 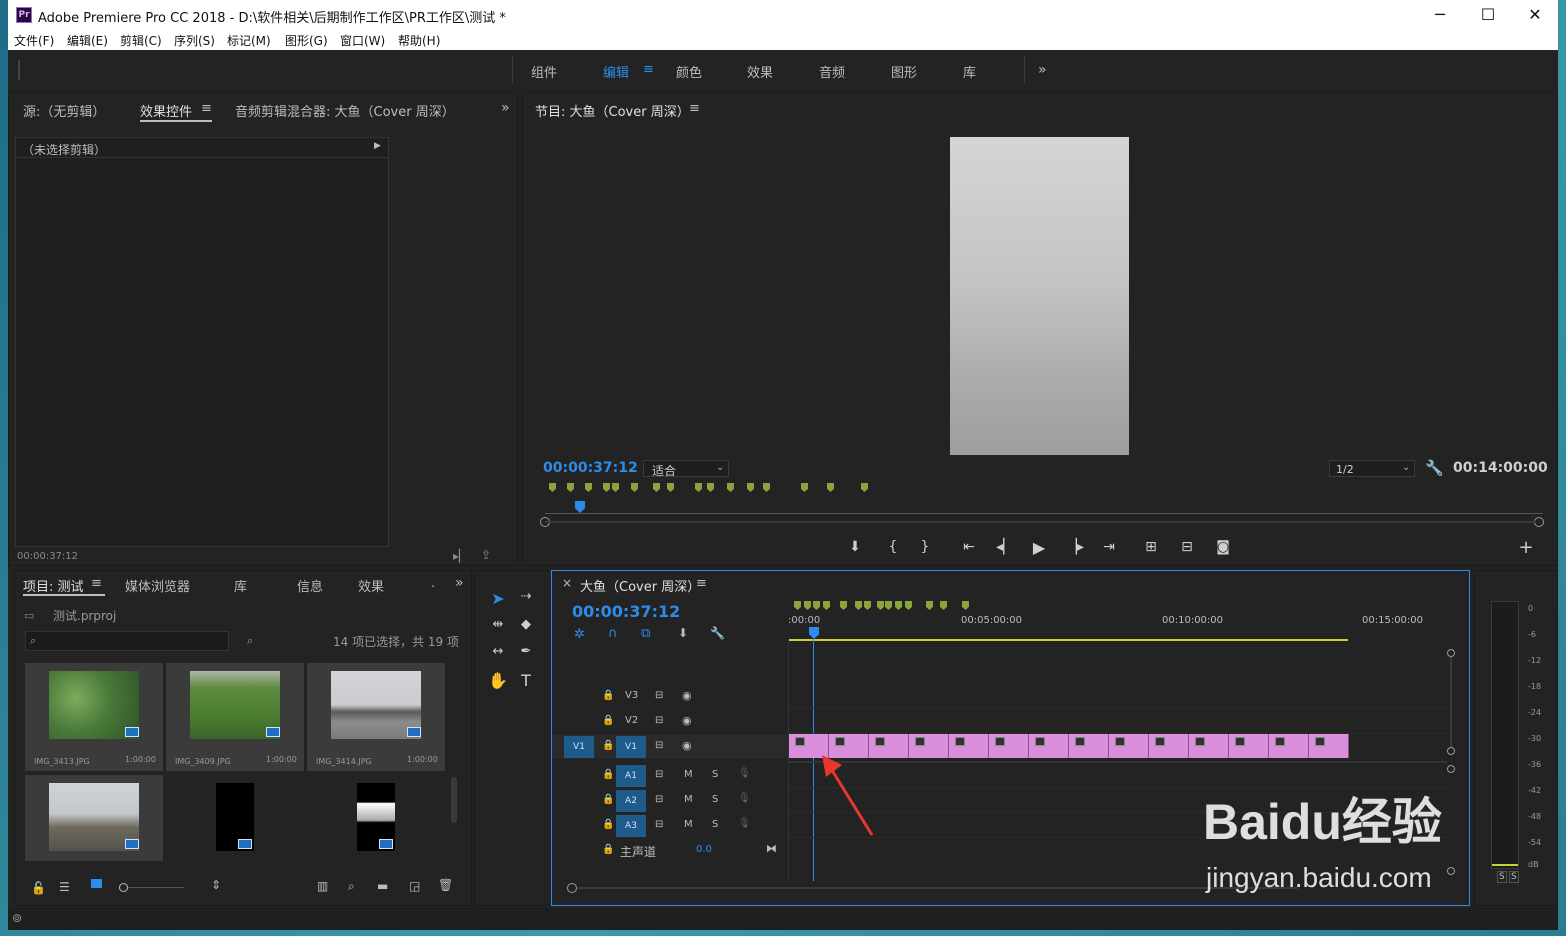 I want to click on menu-lines-icon: ≡, so click(x=648, y=69).